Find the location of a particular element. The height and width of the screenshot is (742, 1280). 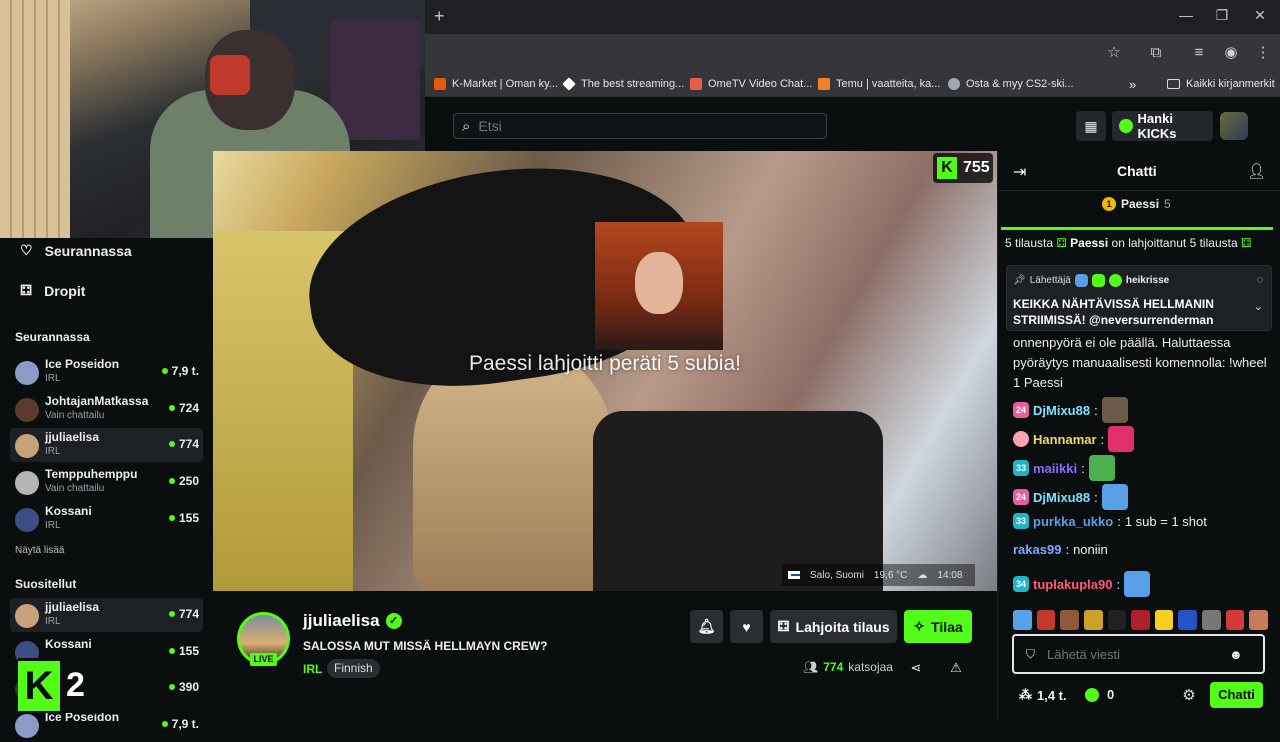

nav-drops: ⚃ Dropit is located at coordinates (52, 290).